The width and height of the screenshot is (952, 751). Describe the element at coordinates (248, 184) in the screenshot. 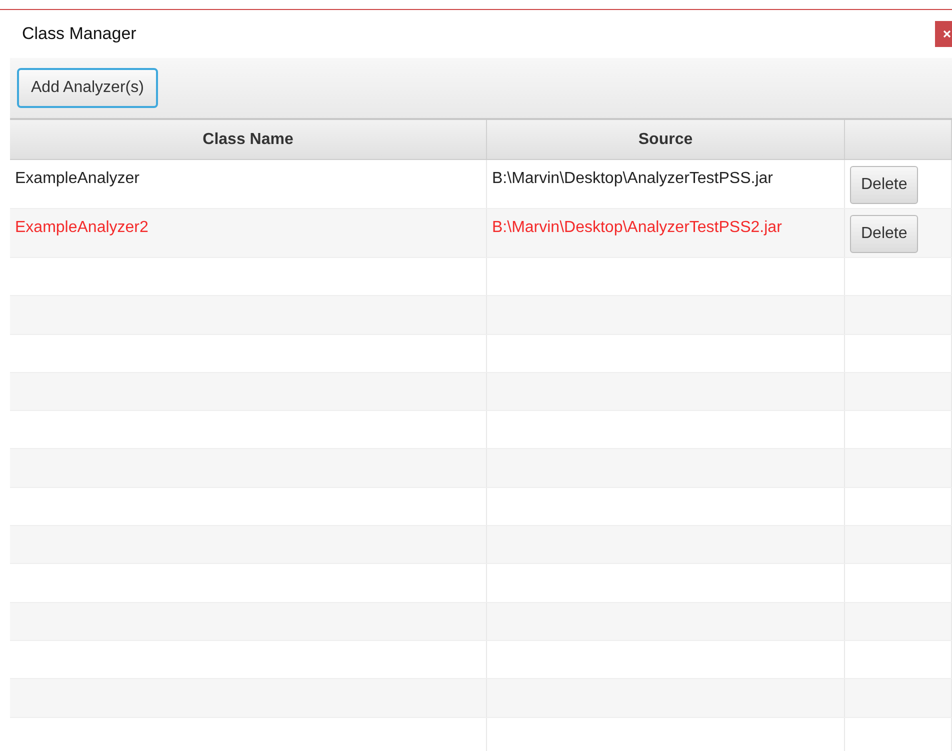

I see `table-cell: ExampleAnalyzer` at that location.